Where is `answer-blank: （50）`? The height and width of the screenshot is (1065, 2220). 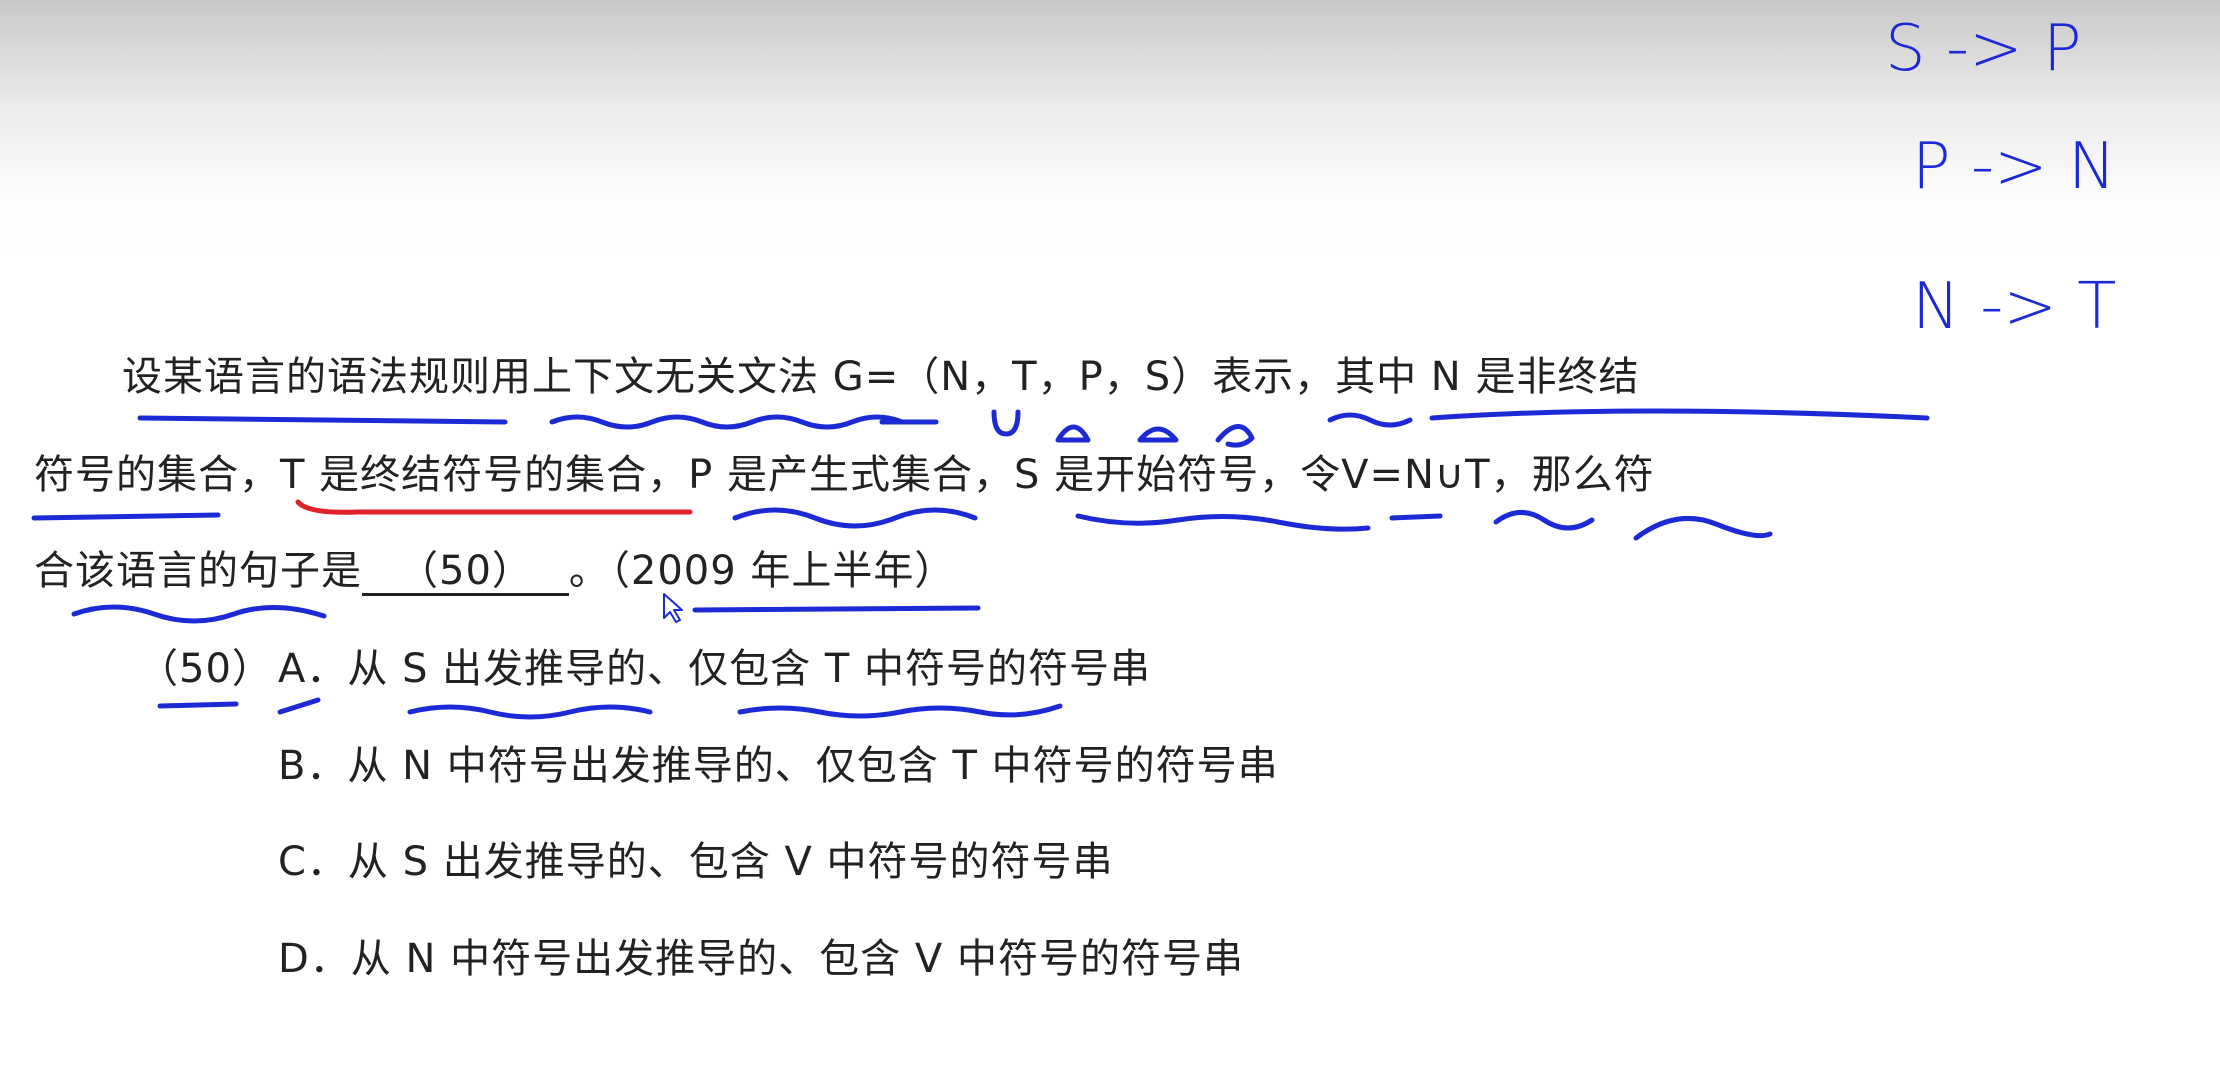 answer-blank: （50） is located at coordinates (465, 572).